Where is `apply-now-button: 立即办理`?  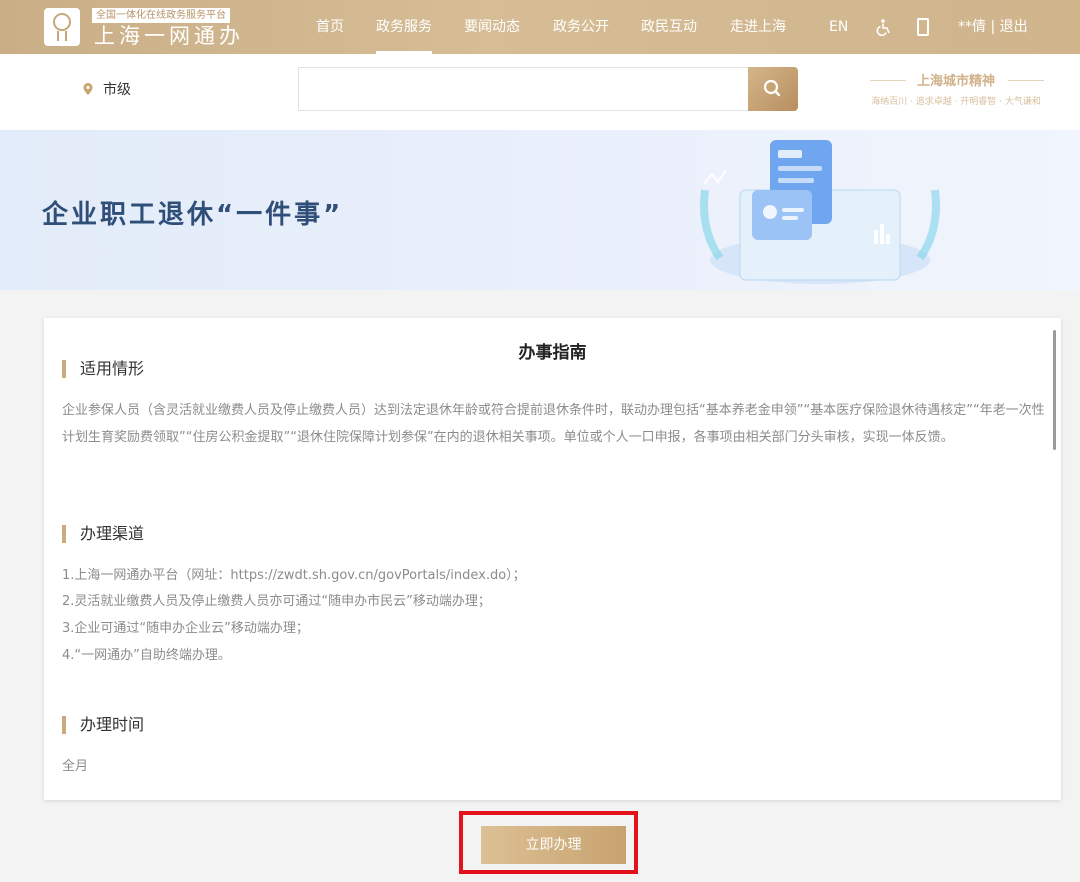 apply-now-button: 立即办理 is located at coordinates (553, 845).